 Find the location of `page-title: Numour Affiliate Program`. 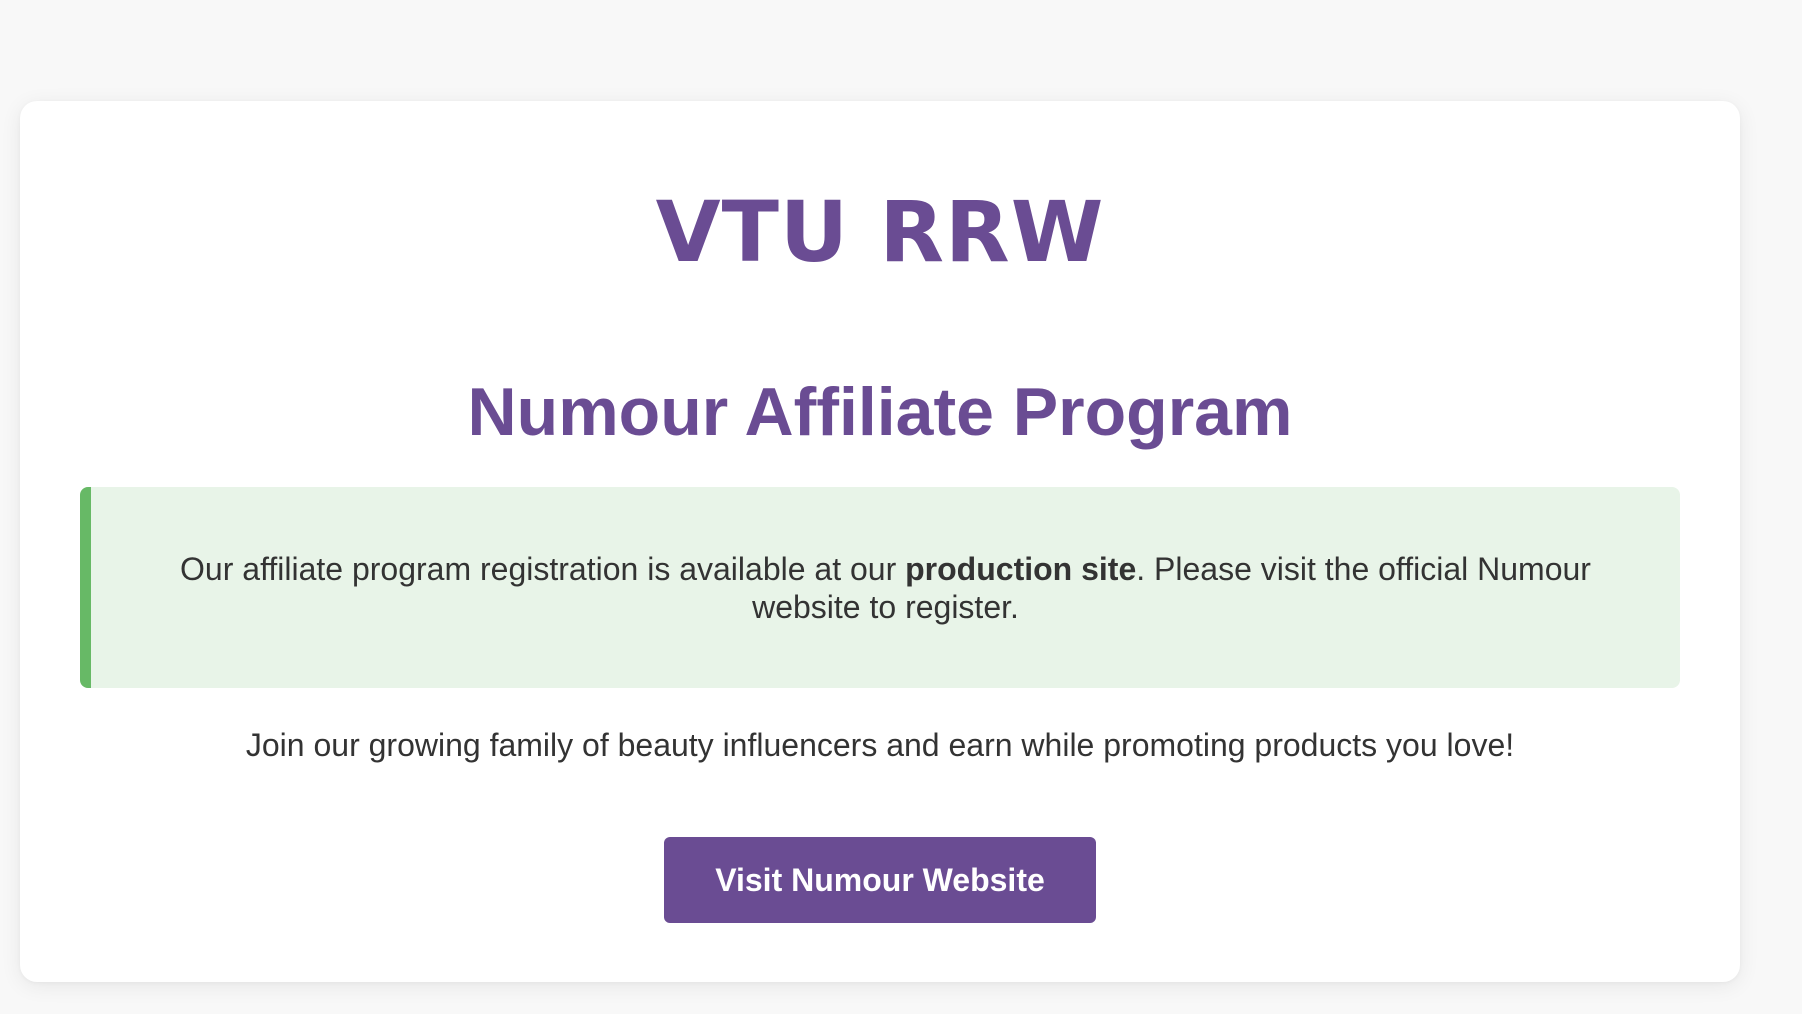

page-title: Numour Affiliate Program is located at coordinates (880, 412).